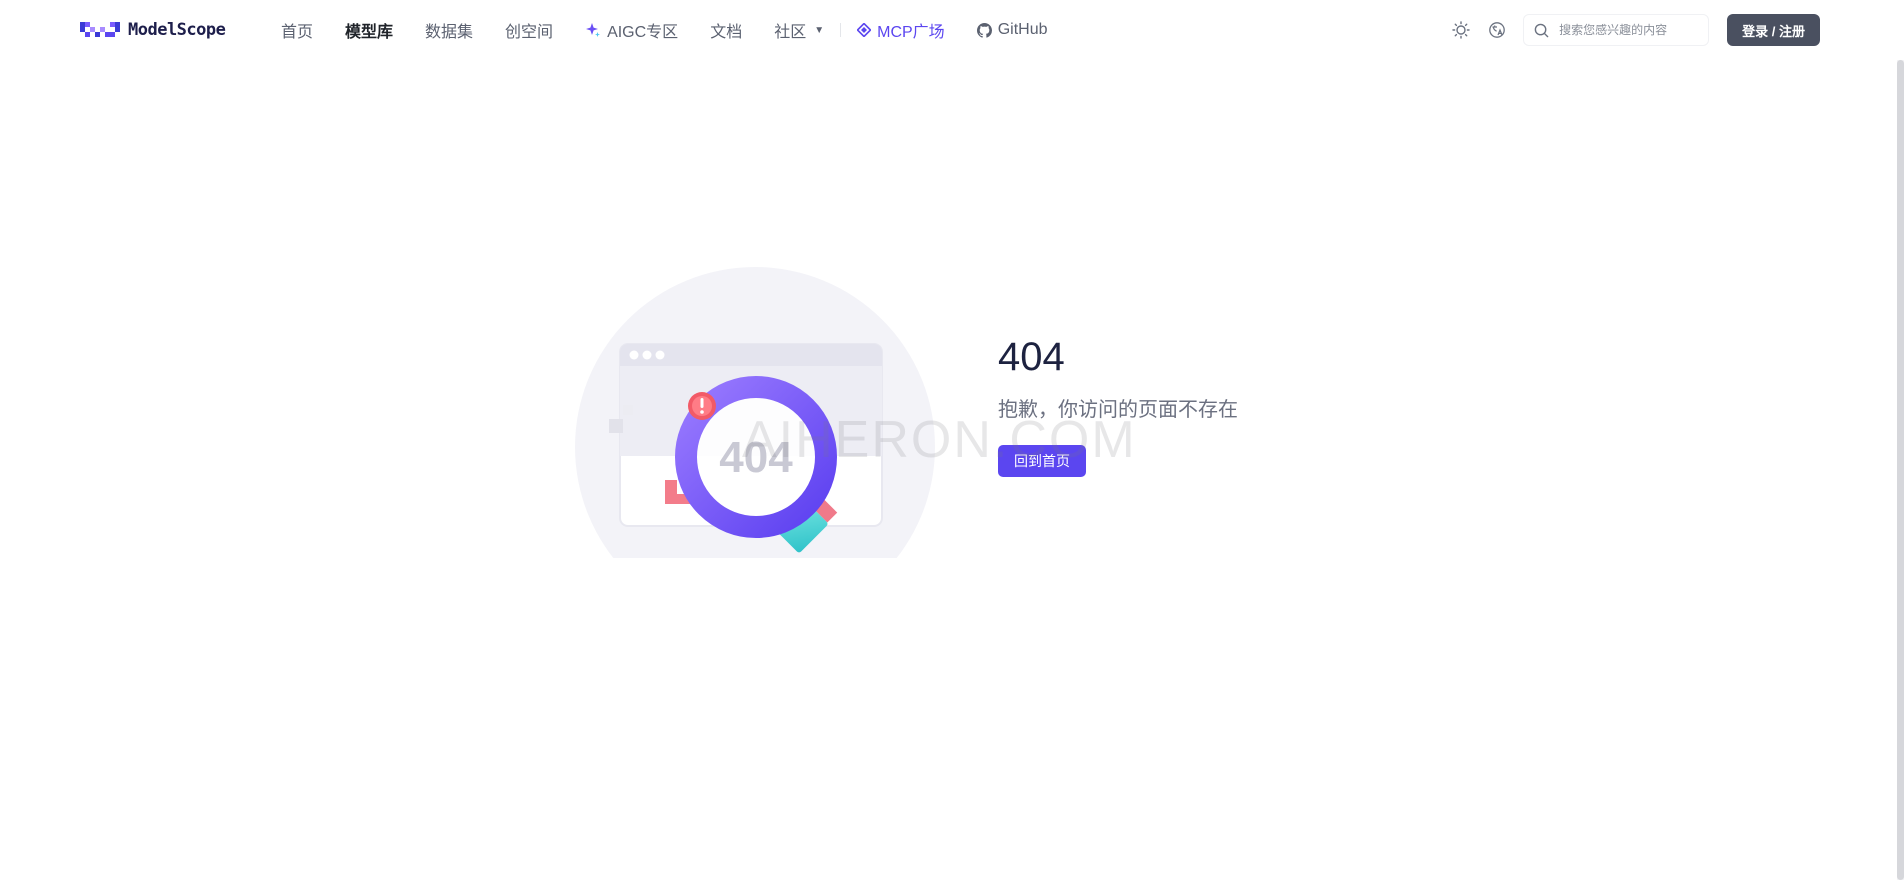 This screenshot has width=1904, height=880. Describe the element at coordinates (643, 32) in the screenshot. I see `nav-aigc-label: AIGC专区` at that location.